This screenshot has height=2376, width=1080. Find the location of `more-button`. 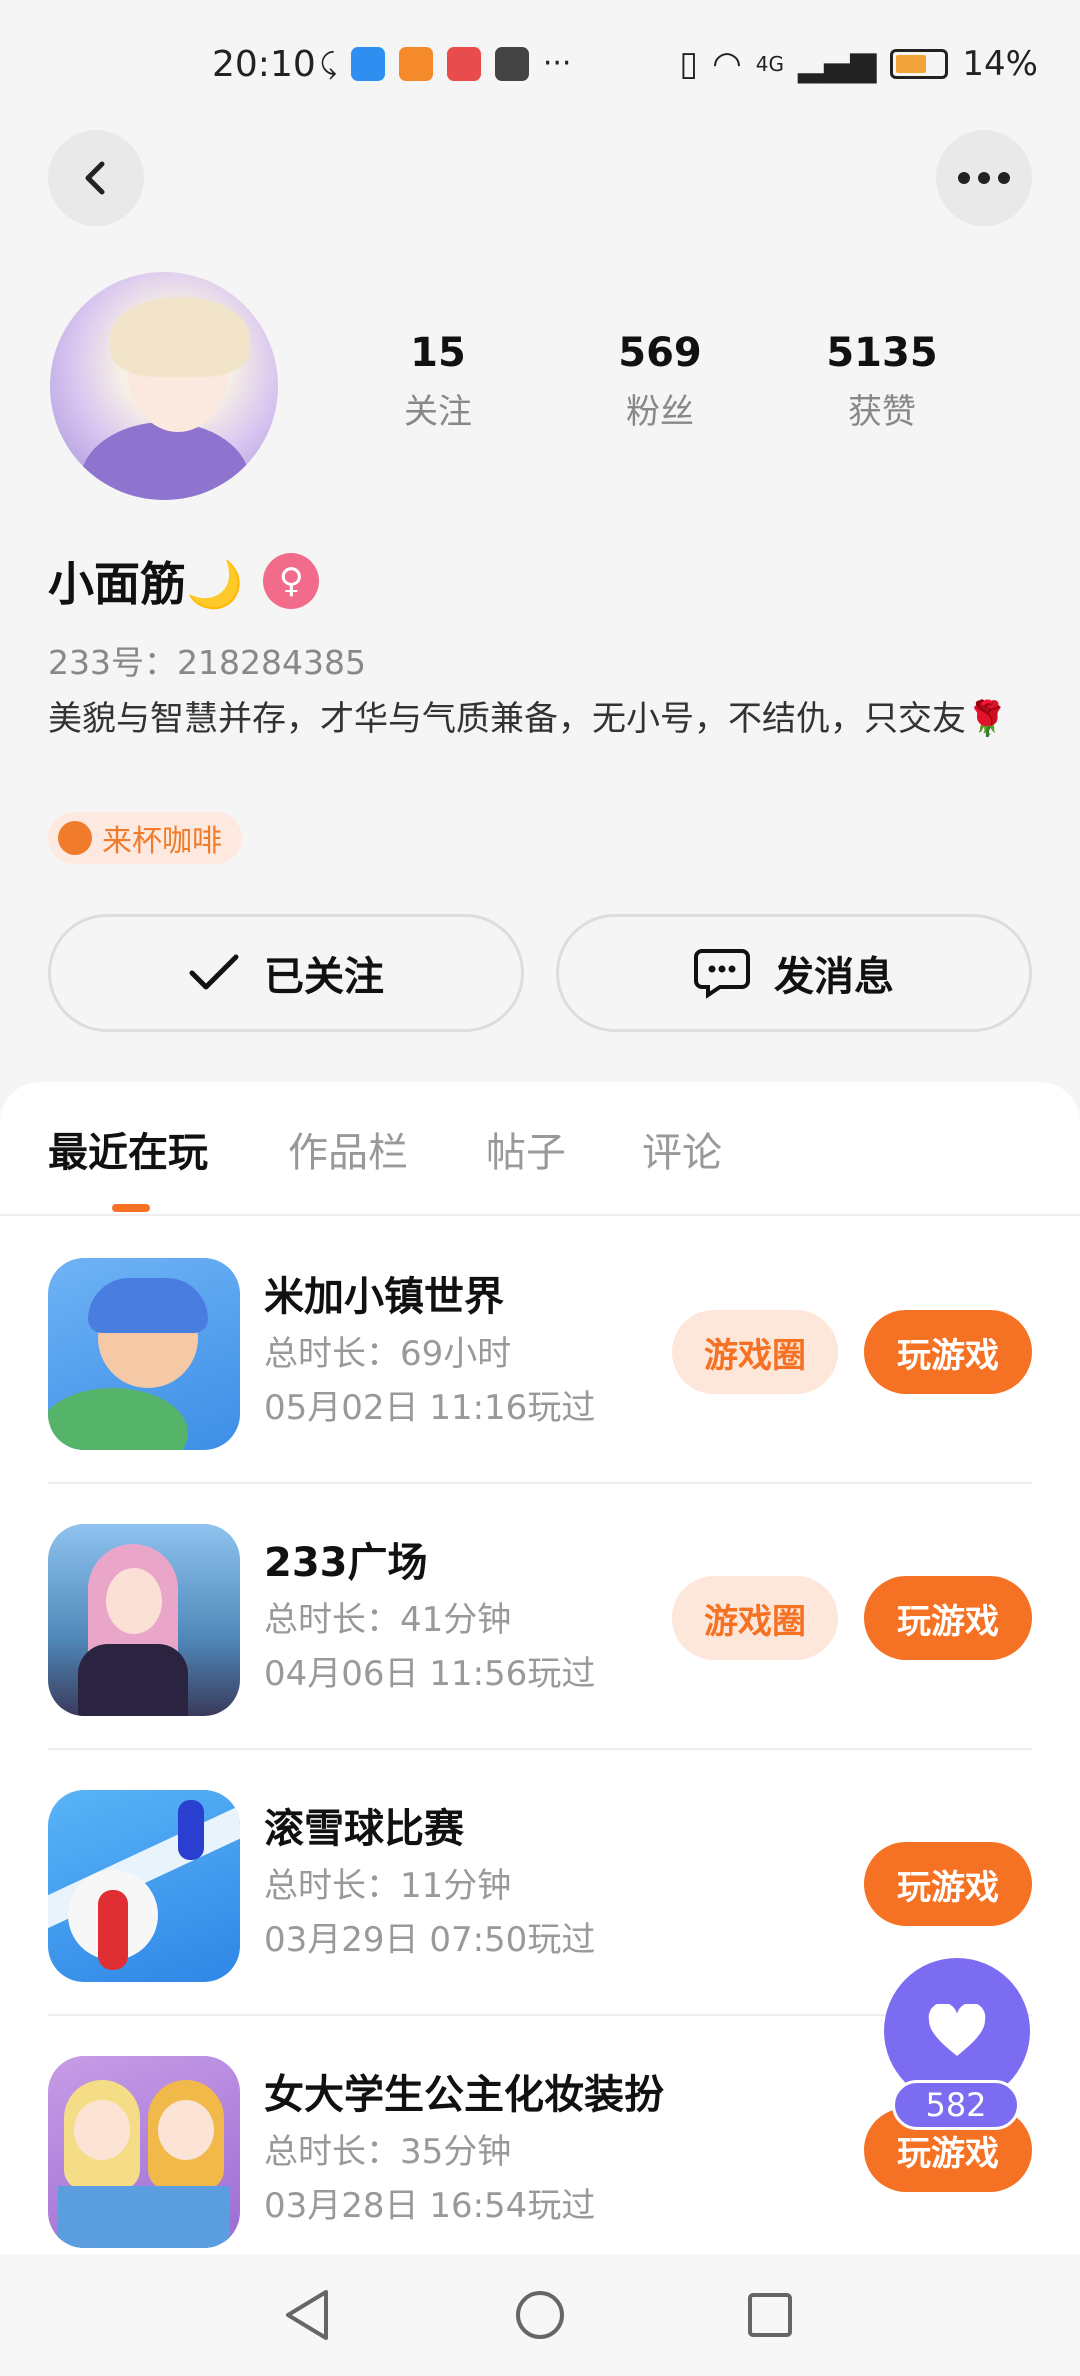

more-button is located at coordinates (984, 178).